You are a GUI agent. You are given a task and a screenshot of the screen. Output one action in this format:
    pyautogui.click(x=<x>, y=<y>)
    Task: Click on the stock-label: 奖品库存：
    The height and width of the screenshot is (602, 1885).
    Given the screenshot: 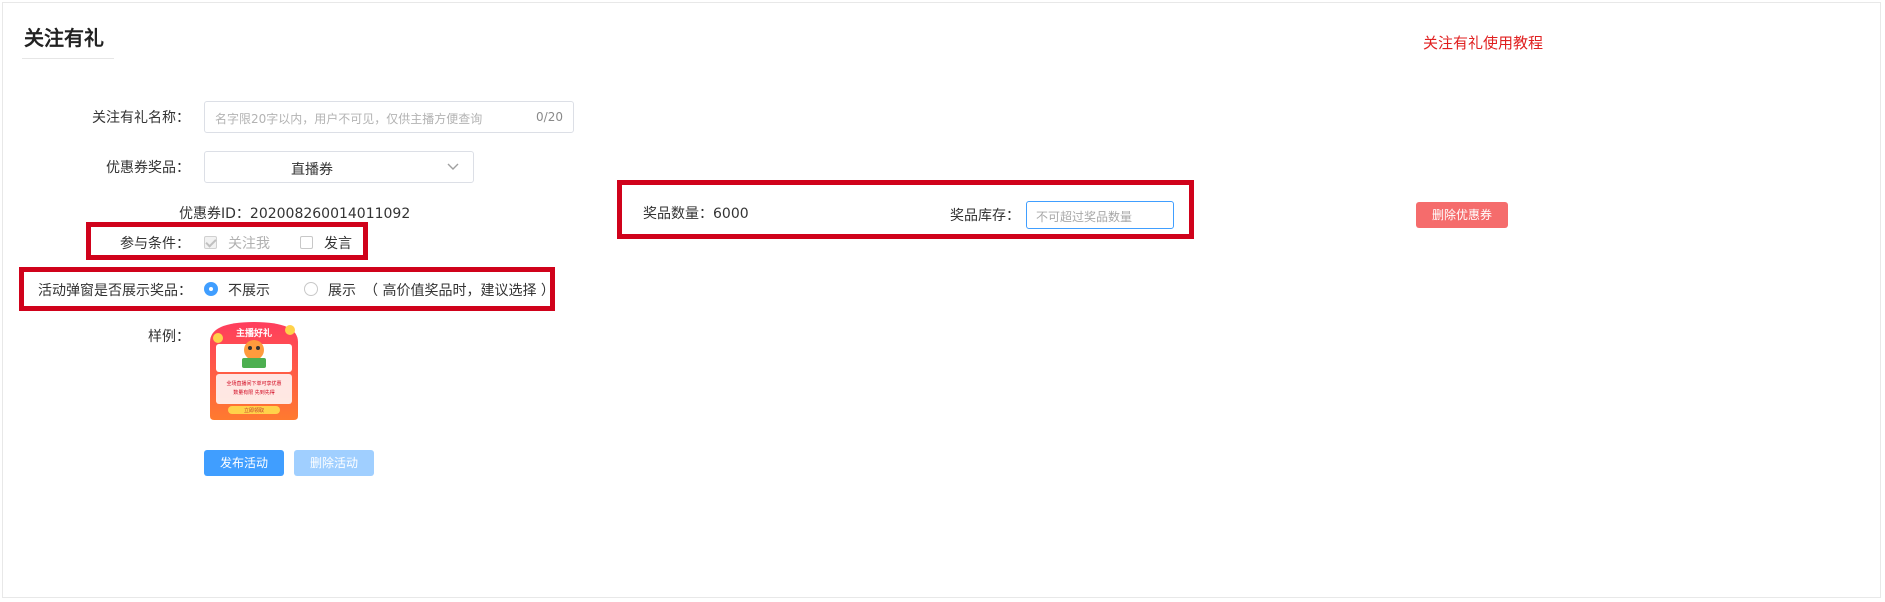 What is the action you would take?
    pyautogui.click(x=985, y=216)
    